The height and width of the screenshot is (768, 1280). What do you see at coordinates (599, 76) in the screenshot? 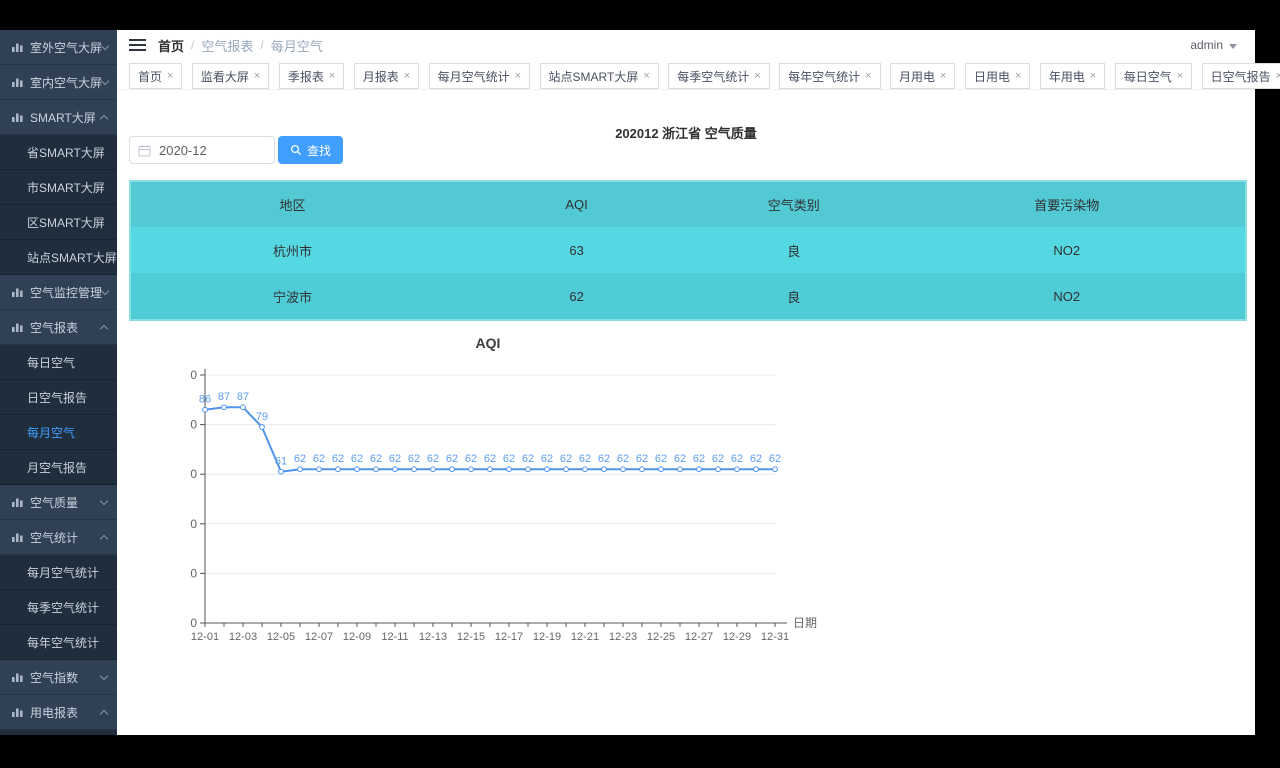
I see `tab-station-smart-screen: 站点SMART大屏 ×` at bounding box center [599, 76].